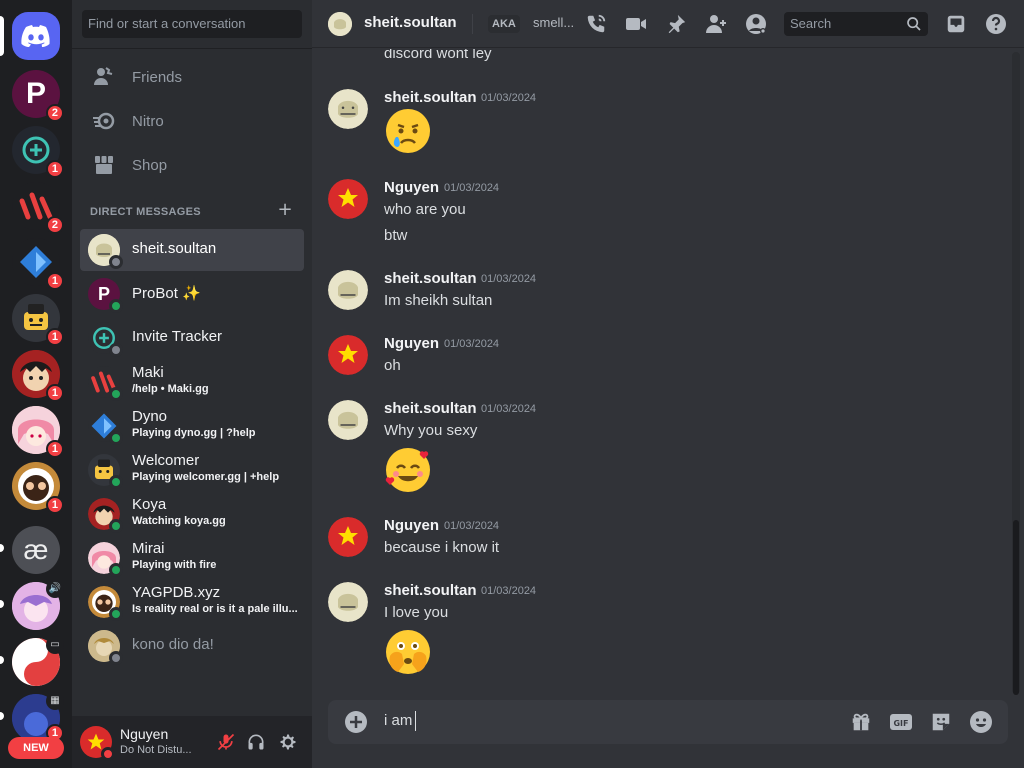 The image size is (1024, 768). What do you see at coordinates (416, 612) in the screenshot?
I see `message-text: I love you` at bounding box center [416, 612].